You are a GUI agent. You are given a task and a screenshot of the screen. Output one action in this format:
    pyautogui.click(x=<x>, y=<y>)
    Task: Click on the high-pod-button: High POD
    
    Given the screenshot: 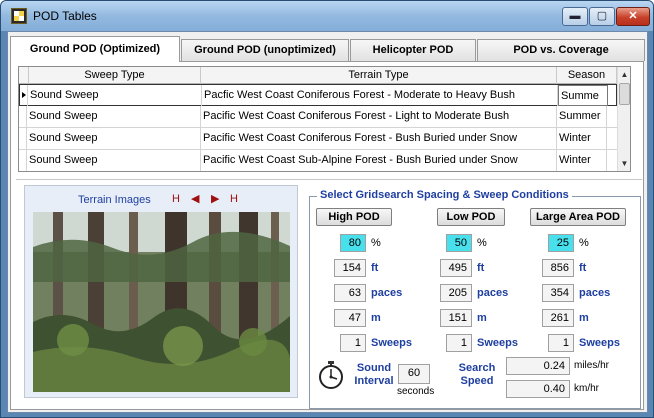 What is the action you would take?
    pyautogui.click(x=354, y=217)
    